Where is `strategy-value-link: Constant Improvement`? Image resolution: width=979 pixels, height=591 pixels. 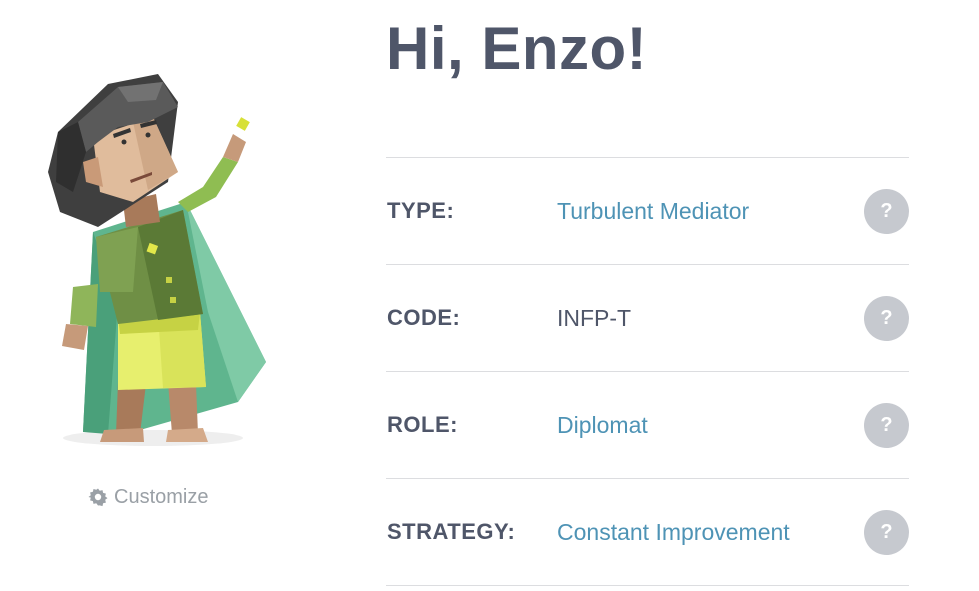 strategy-value-link: Constant Improvement is located at coordinates (673, 532).